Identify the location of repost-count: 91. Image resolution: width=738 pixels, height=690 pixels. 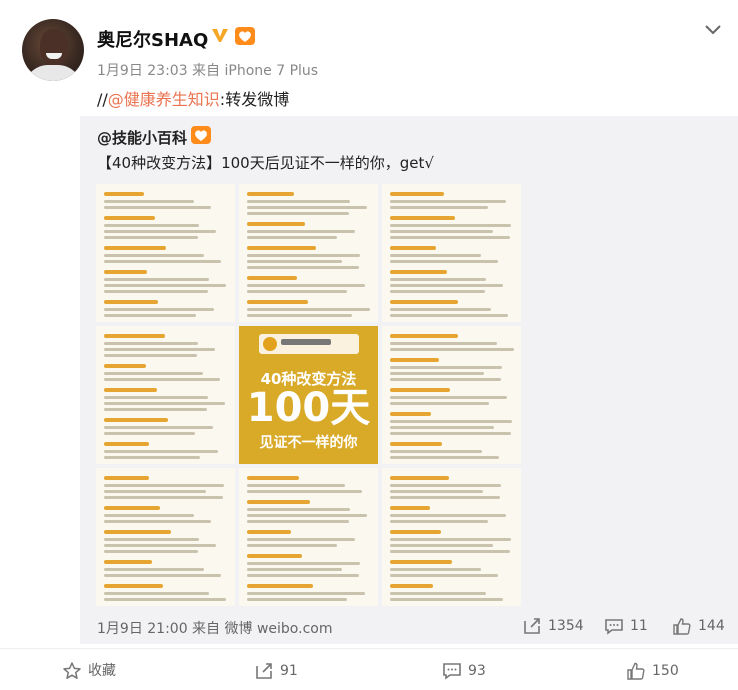
(289, 671).